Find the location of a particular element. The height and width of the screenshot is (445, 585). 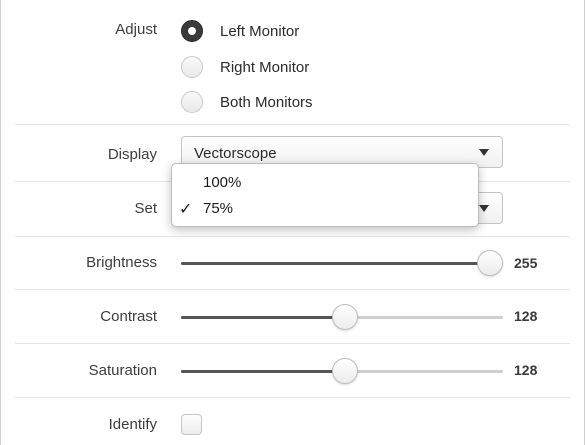

saturation-value: 128 is located at coordinates (526, 370).